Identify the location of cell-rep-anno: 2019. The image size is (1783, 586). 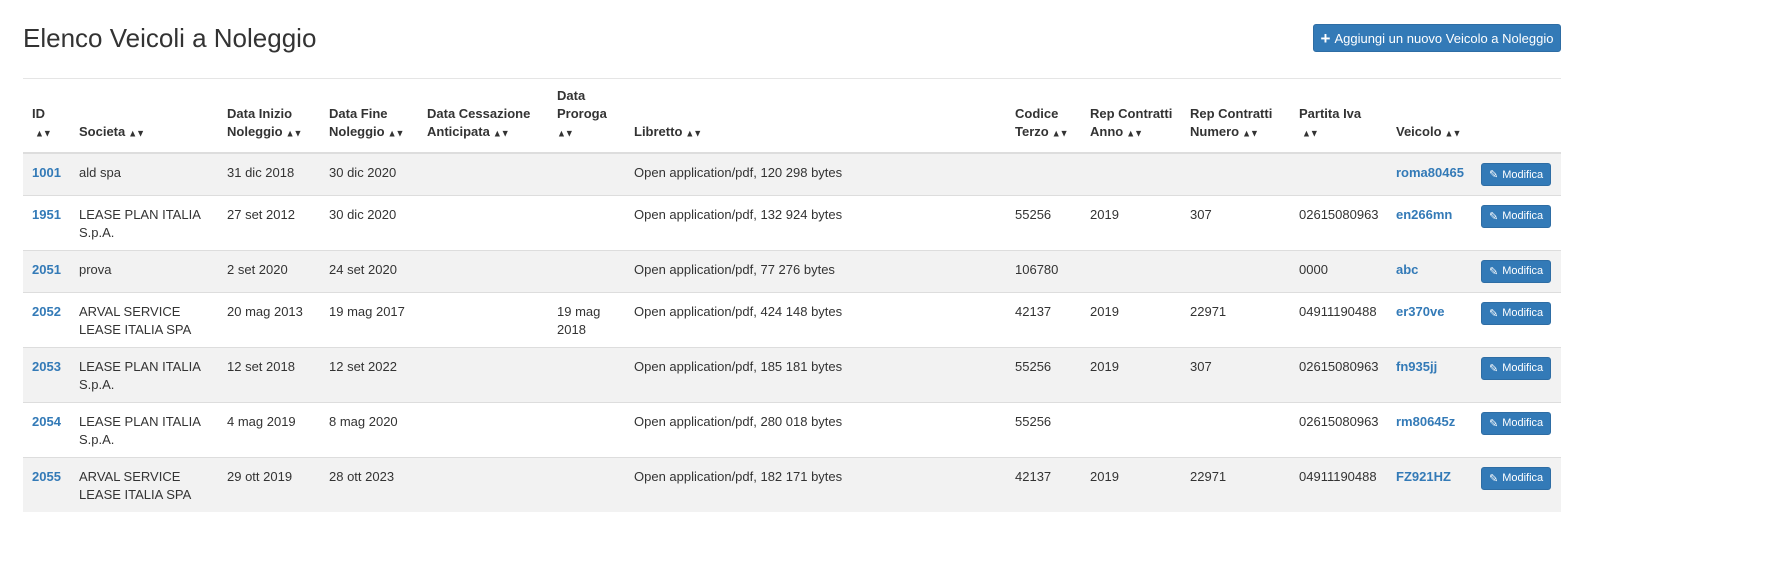
(1131, 222).